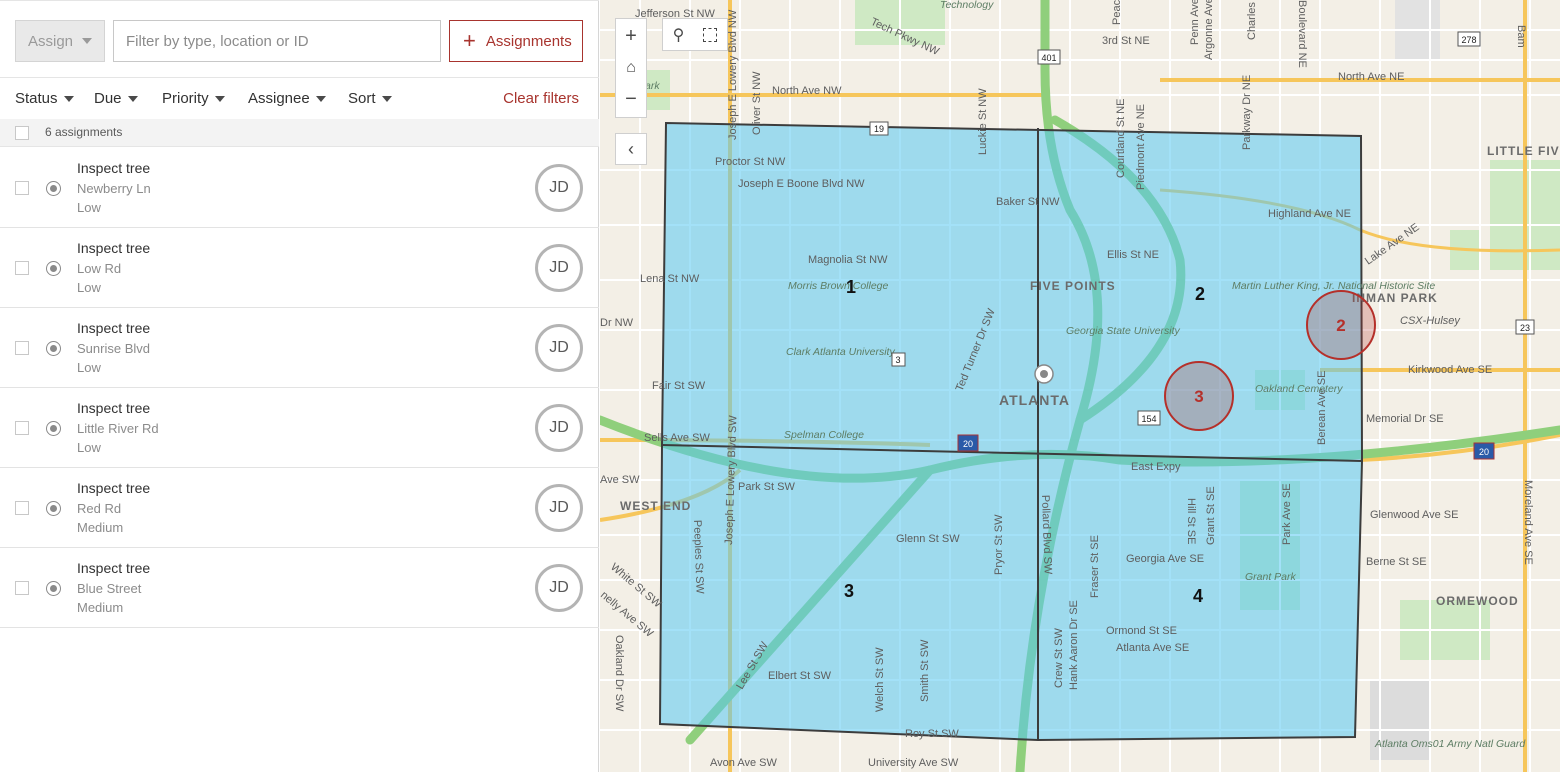  I want to click on zone-label: 2, so click(1200, 294).